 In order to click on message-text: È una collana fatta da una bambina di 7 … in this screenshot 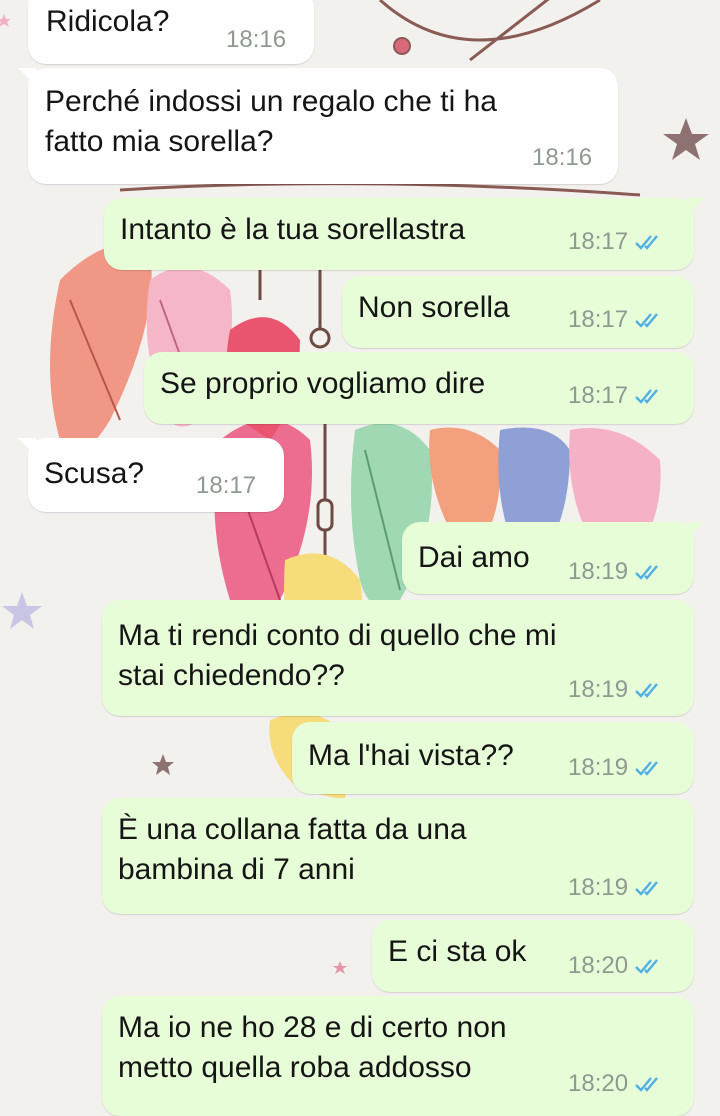, I will do `click(292, 849)`.